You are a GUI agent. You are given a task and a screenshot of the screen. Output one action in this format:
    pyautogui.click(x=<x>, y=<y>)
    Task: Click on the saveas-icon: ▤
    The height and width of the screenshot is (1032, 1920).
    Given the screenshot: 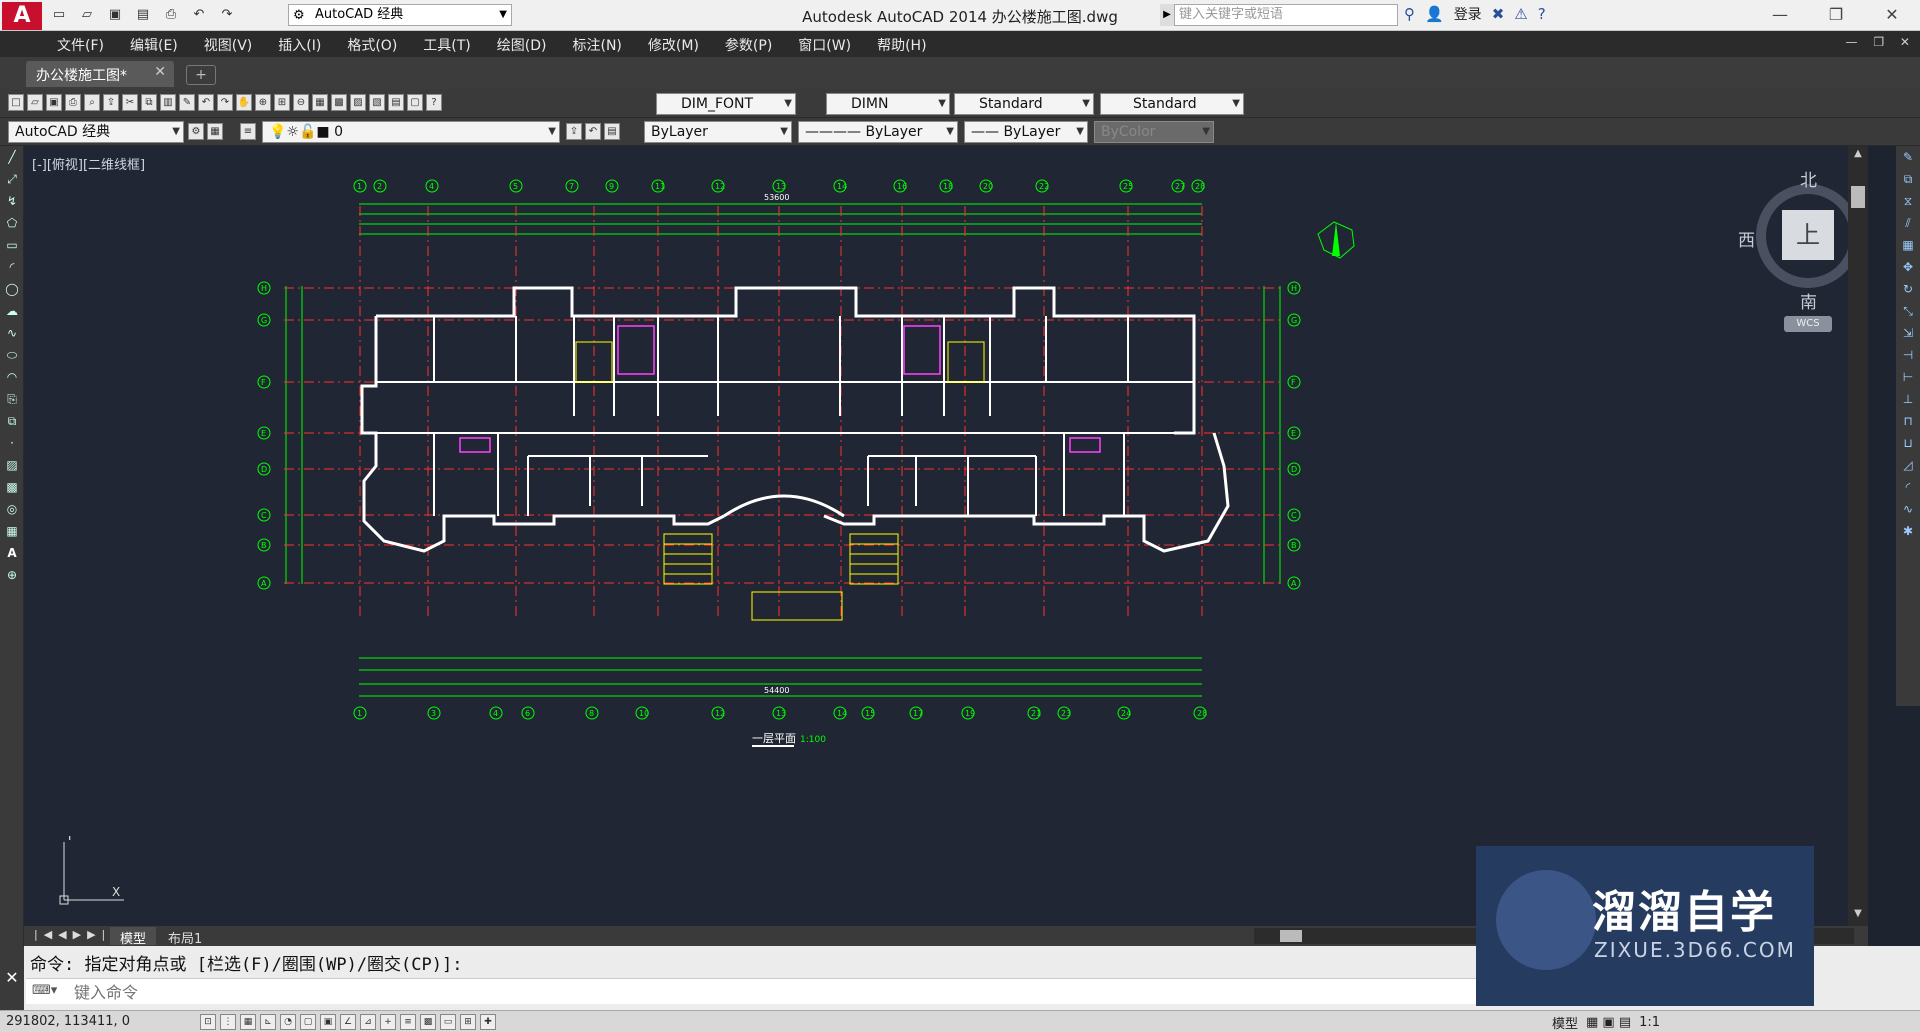 What is the action you would take?
    pyautogui.click(x=143, y=15)
    